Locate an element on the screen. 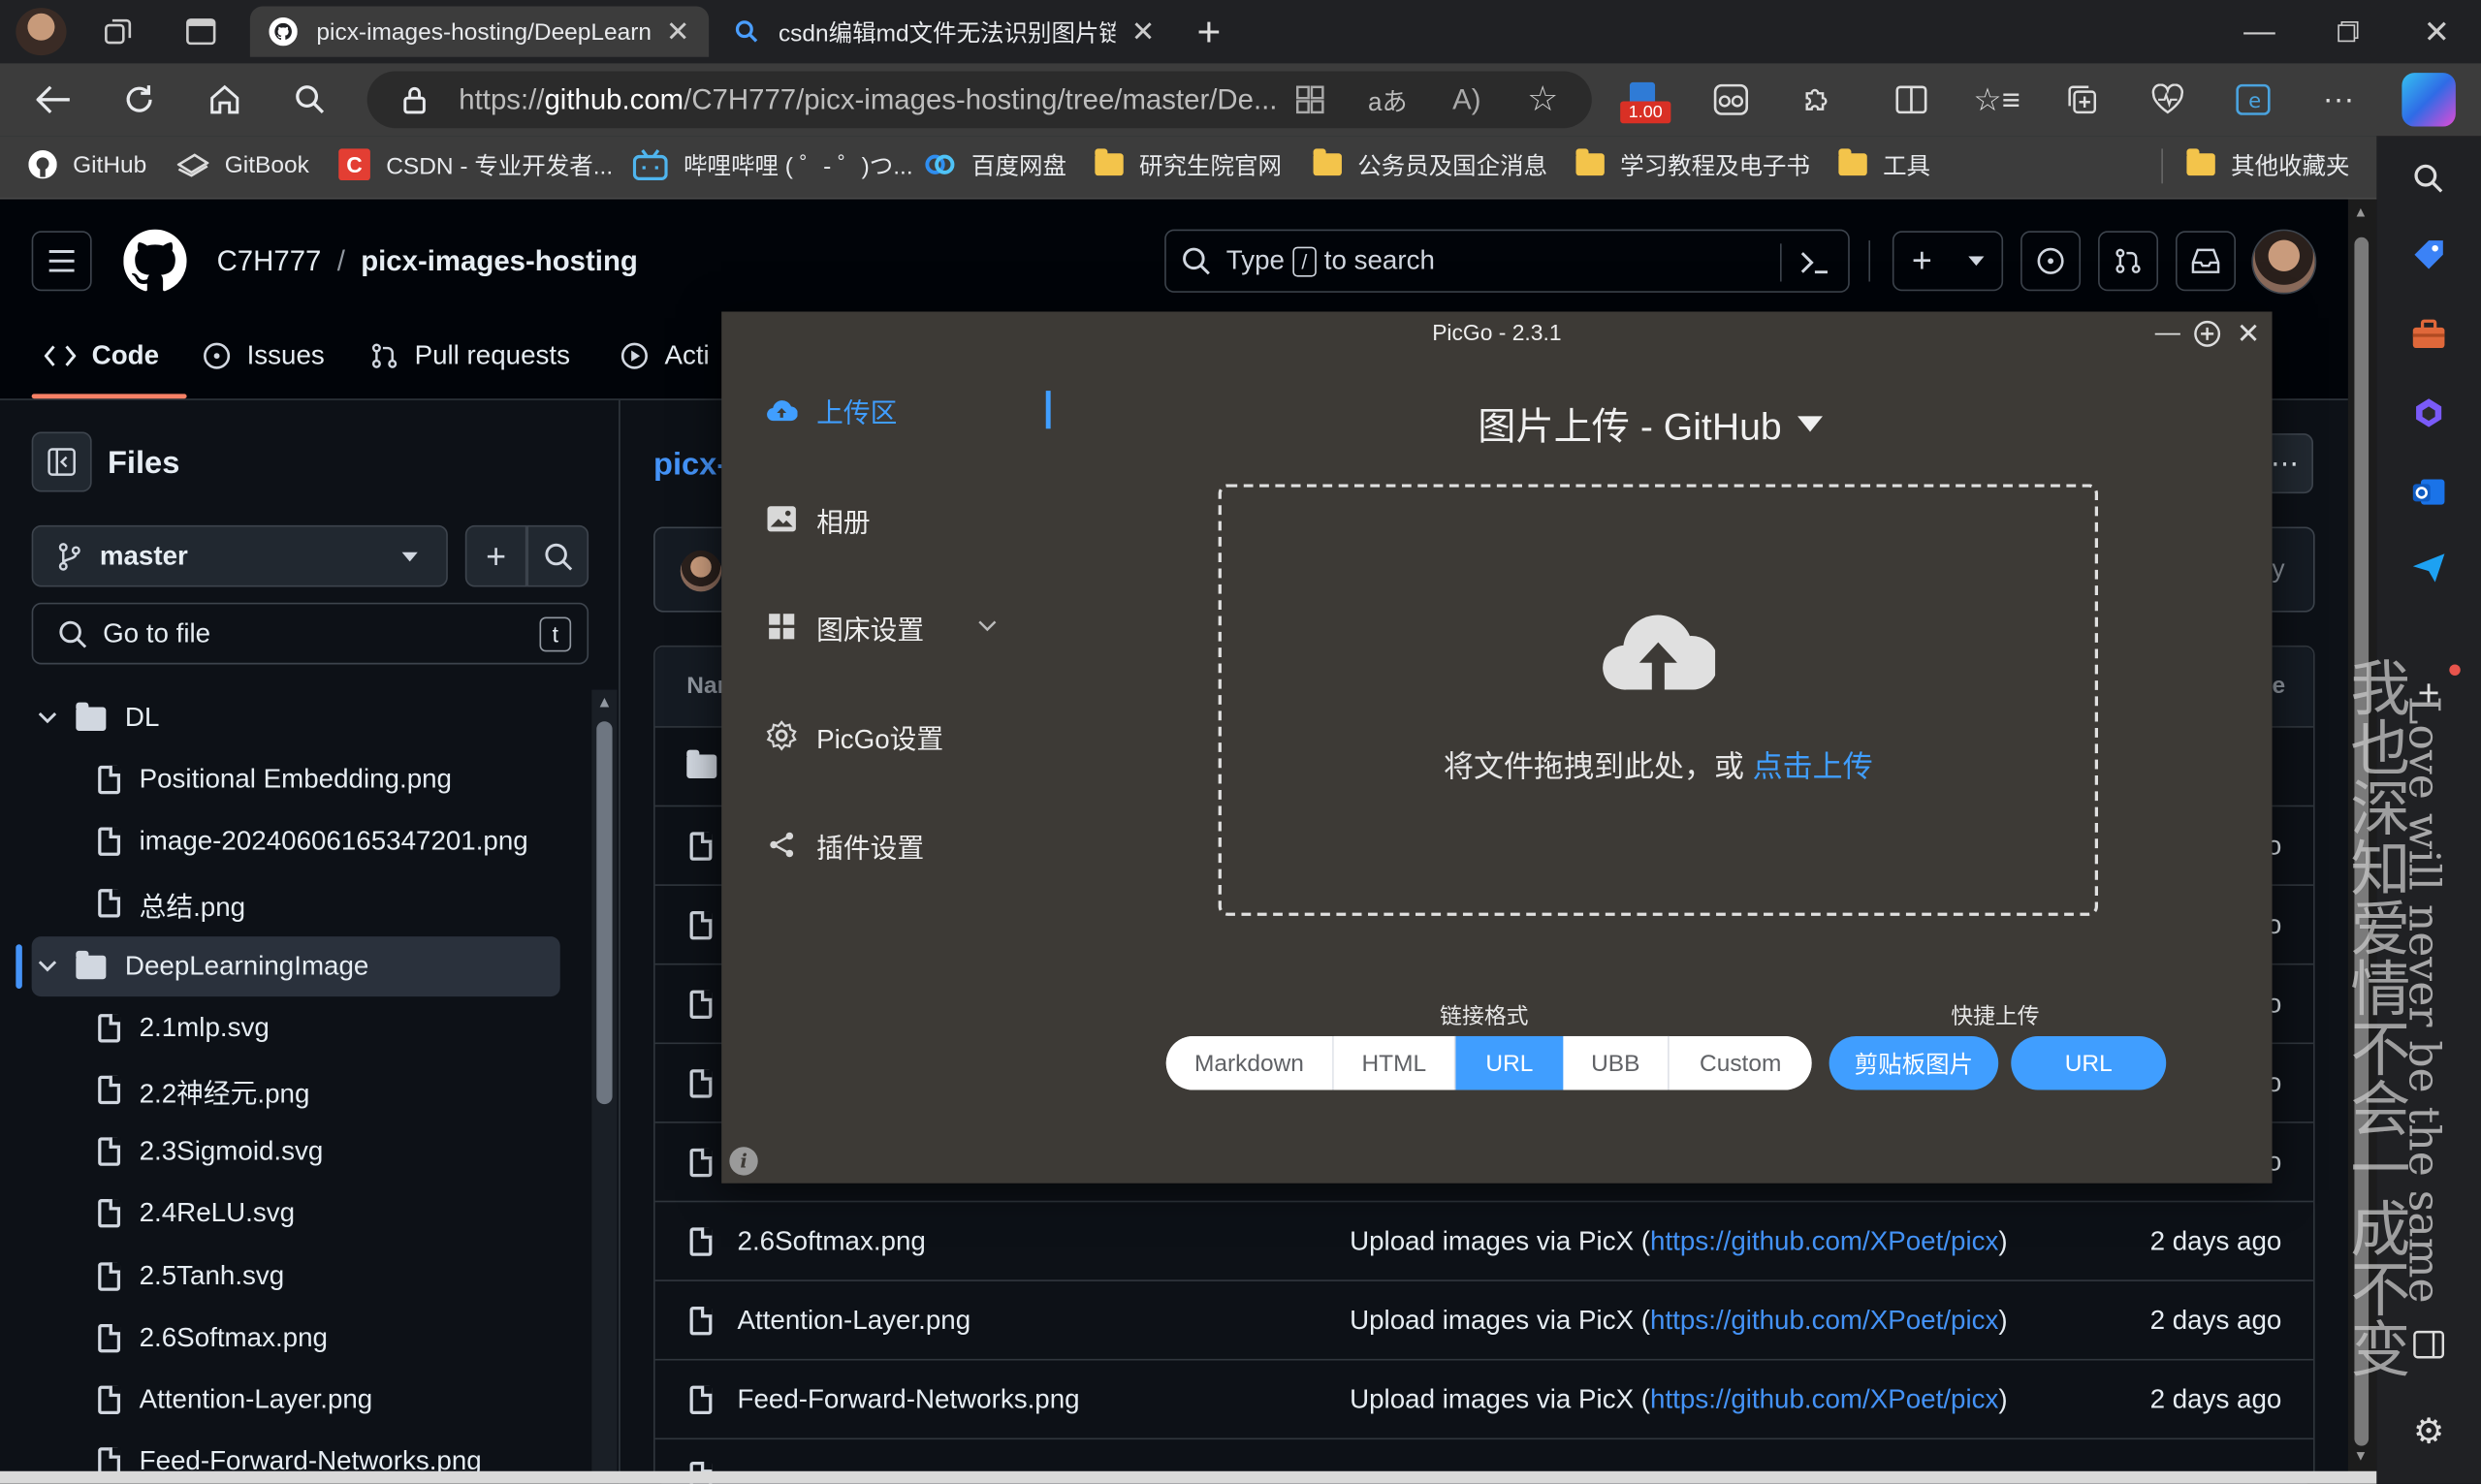 The image size is (2481, 1484). workspaces-icon is located at coordinates (118, 31).